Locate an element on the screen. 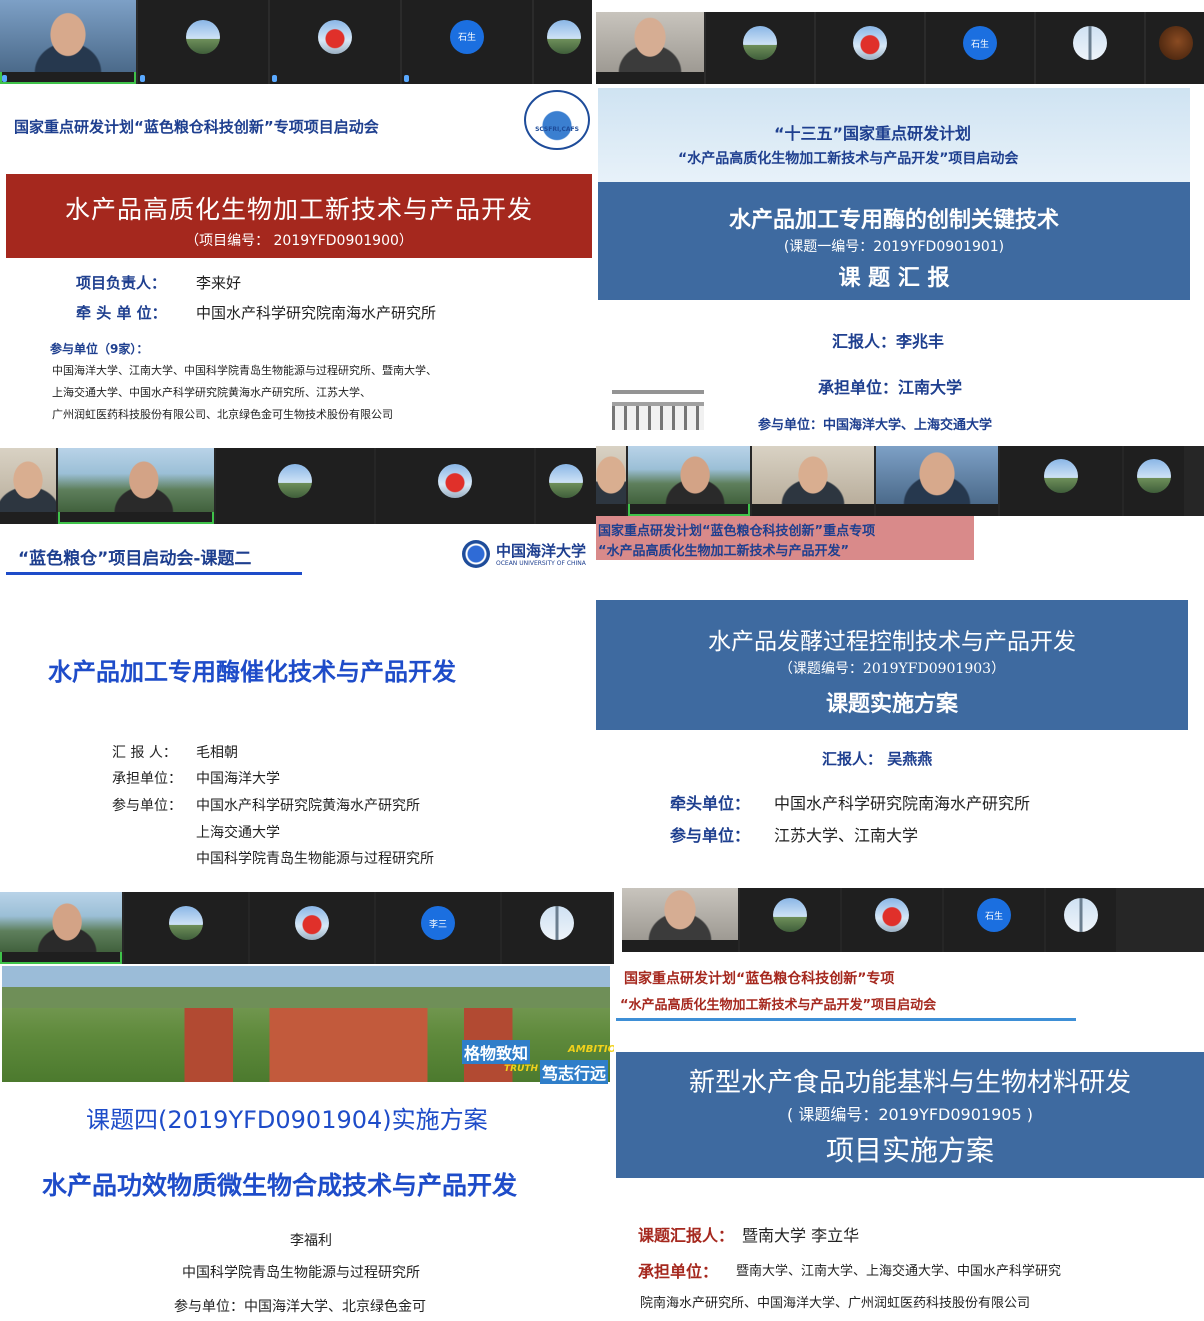 The width and height of the screenshot is (1204, 1321). slide-header: “水产品高质化生物加工新技术与产品开发” is located at coordinates (724, 551).